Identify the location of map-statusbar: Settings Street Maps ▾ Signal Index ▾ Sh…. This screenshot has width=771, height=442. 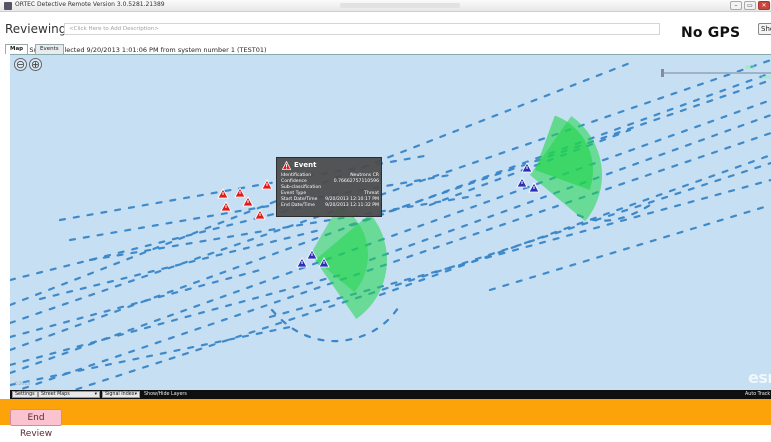
(390, 394).